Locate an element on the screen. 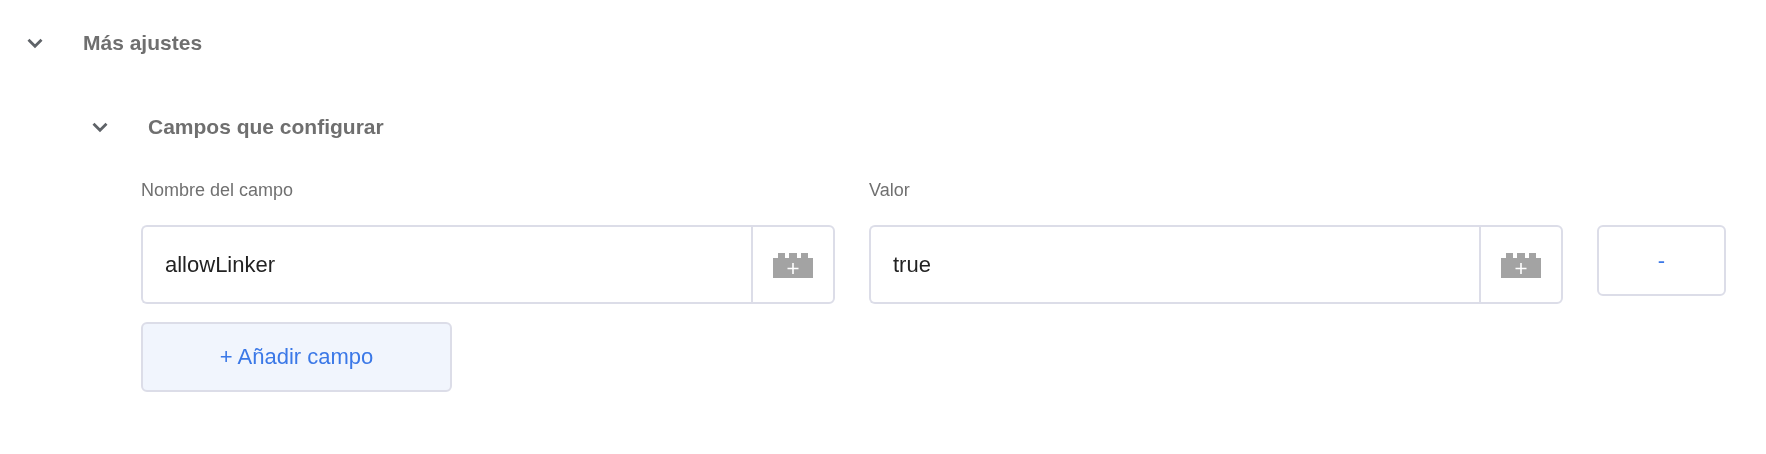 Image resolution: width=1766 pixels, height=454 pixels. value-input: true is located at coordinates (1174, 264).